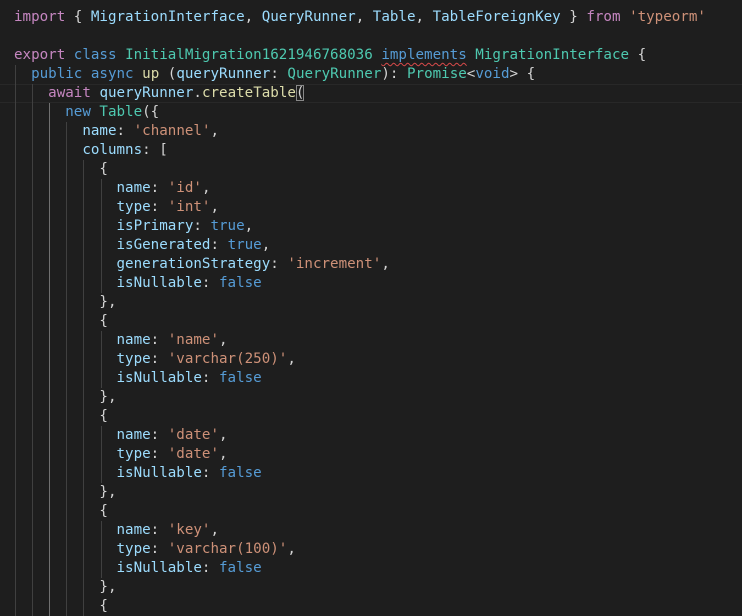 The image size is (742, 616). Describe the element at coordinates (371, 226) in the screenshot. I see `code-line: isPrimary: true,` at that location.